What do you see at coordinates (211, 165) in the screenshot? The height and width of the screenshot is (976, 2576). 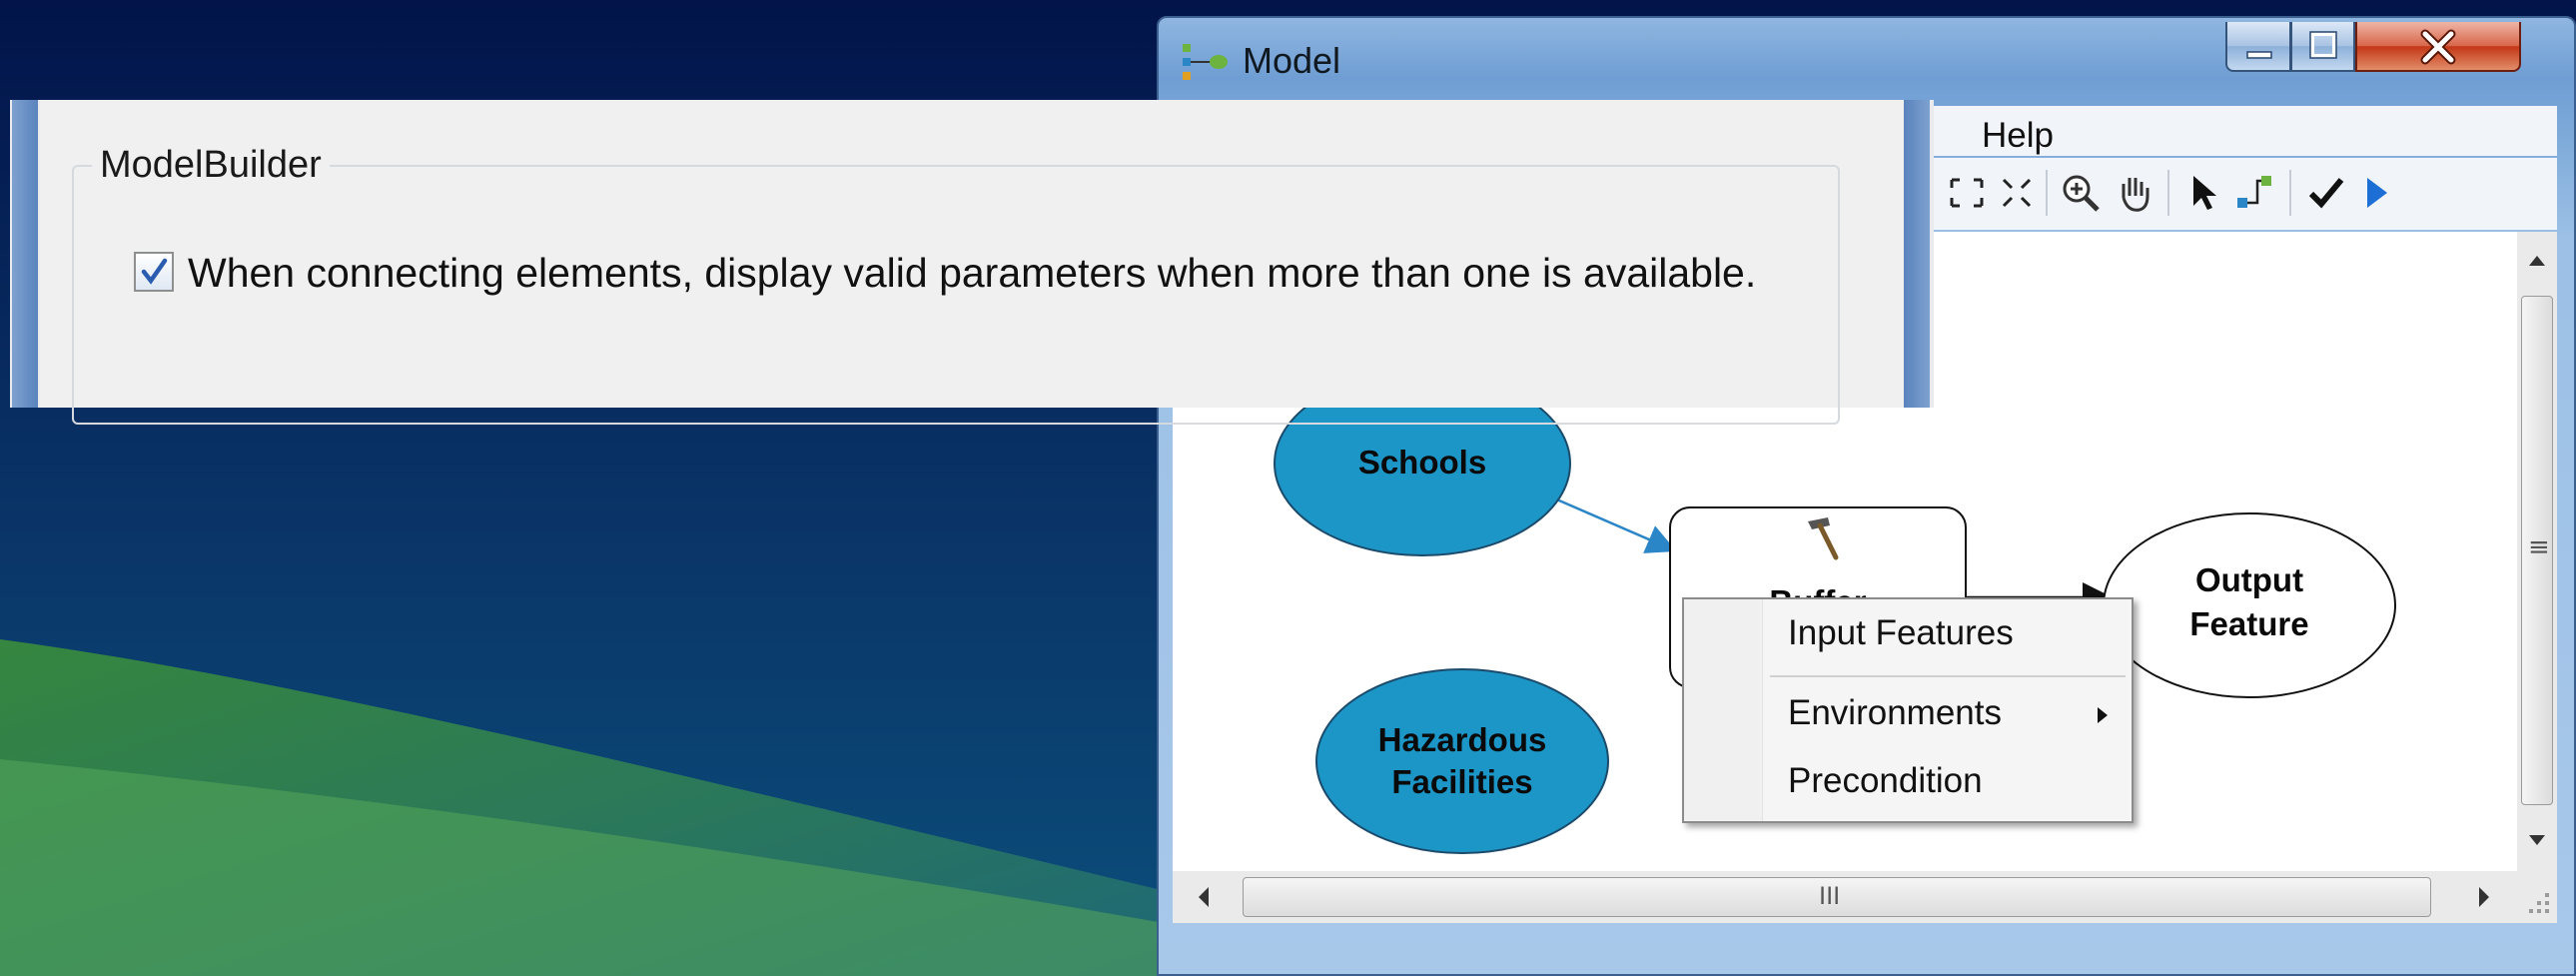 I see `modelbuilder-group-title: ModelBuilder` at bounding box center [211, 165].